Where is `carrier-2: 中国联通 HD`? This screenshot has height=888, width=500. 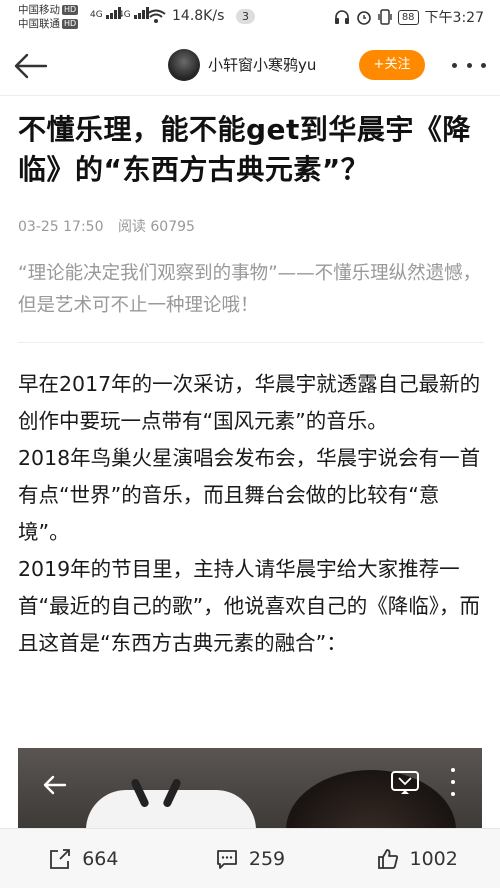
carrier-2: 中国联通 HD is located at coordinates (48, 24).